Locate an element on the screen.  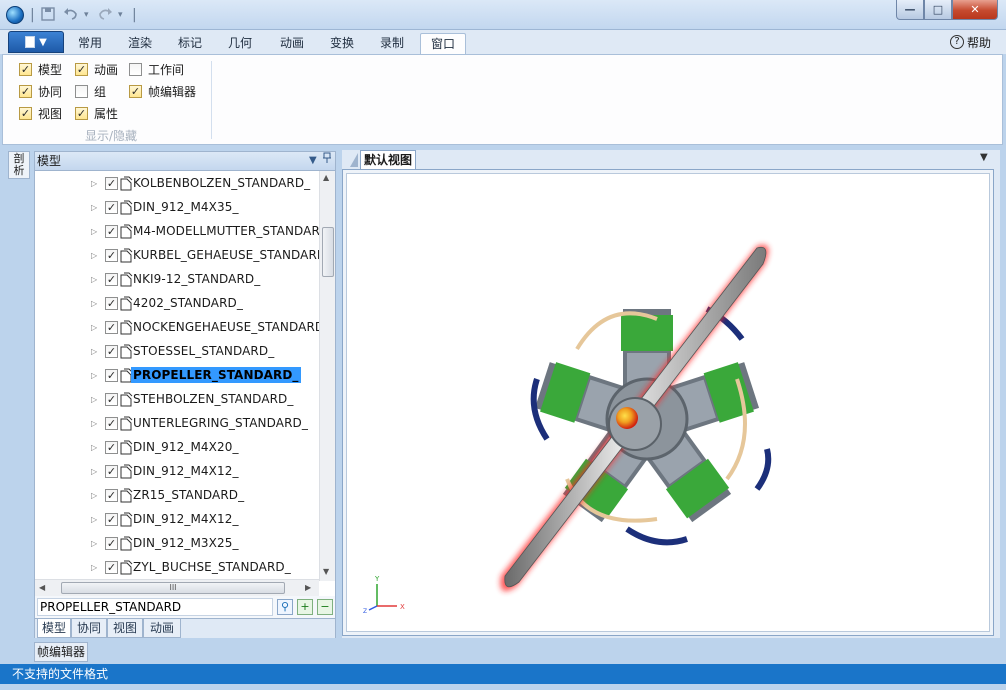
undo-dropdown-icon: ▾ is located at coordinates (86, 15).